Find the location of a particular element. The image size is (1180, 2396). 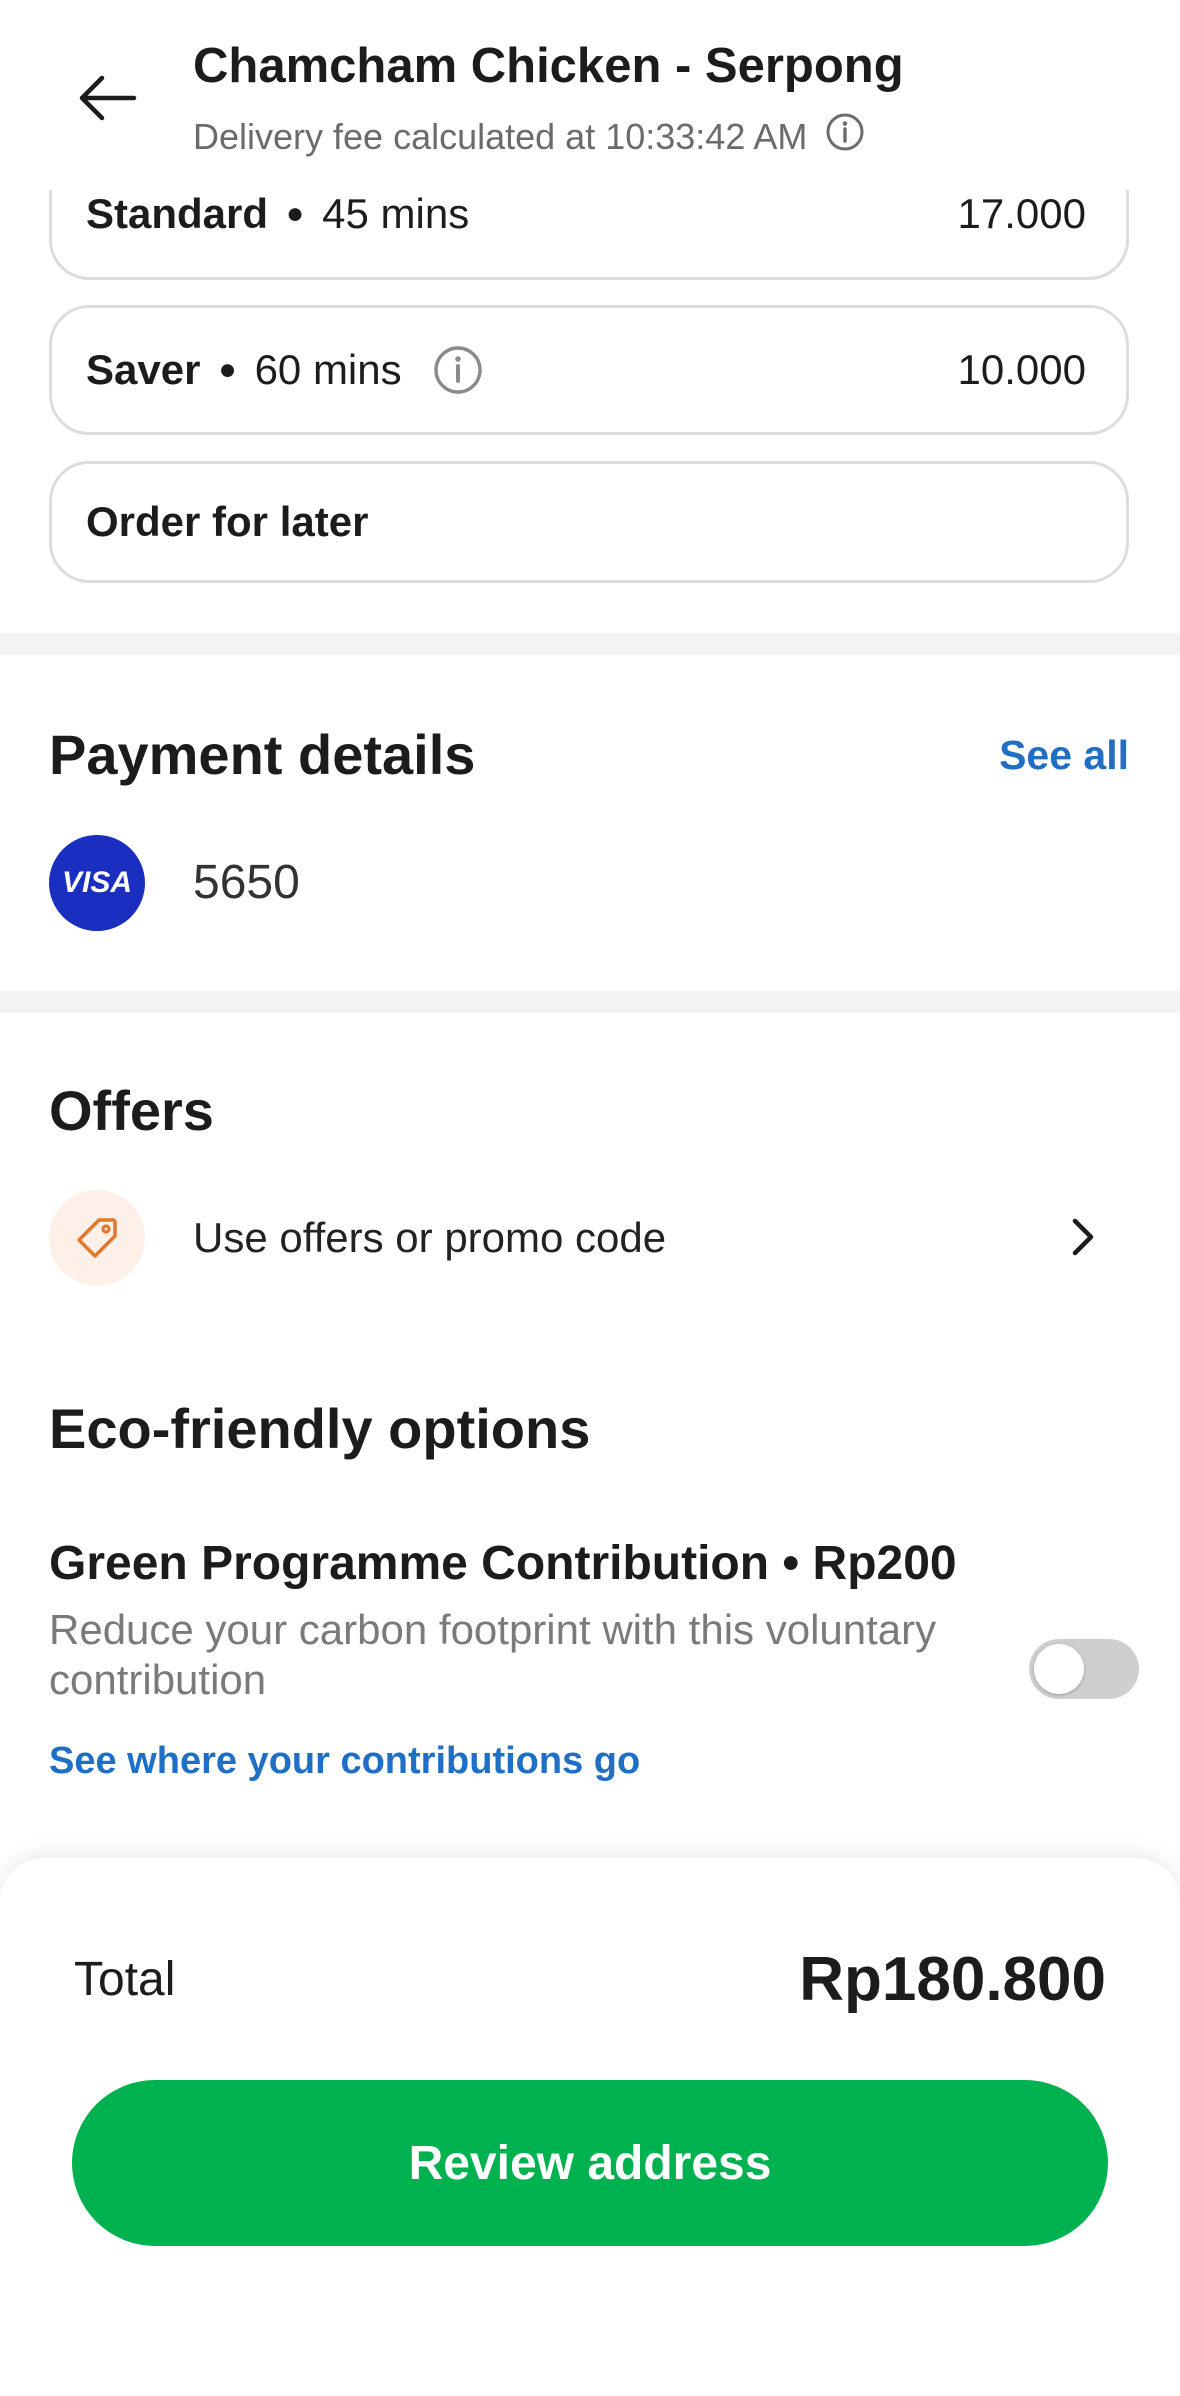

option-price: 10.000 is located at coordinates (1021, 369).